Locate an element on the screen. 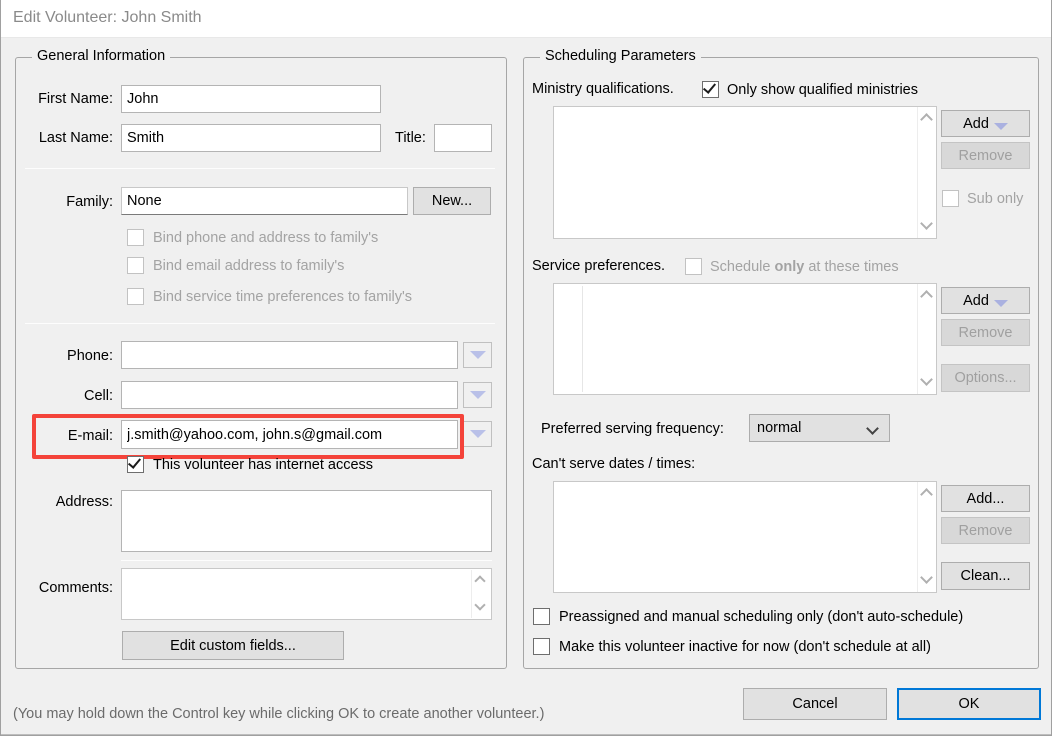 This screenshot has width=1052, height=736. sub-only-checkbox is located at coordinates (950, 198).